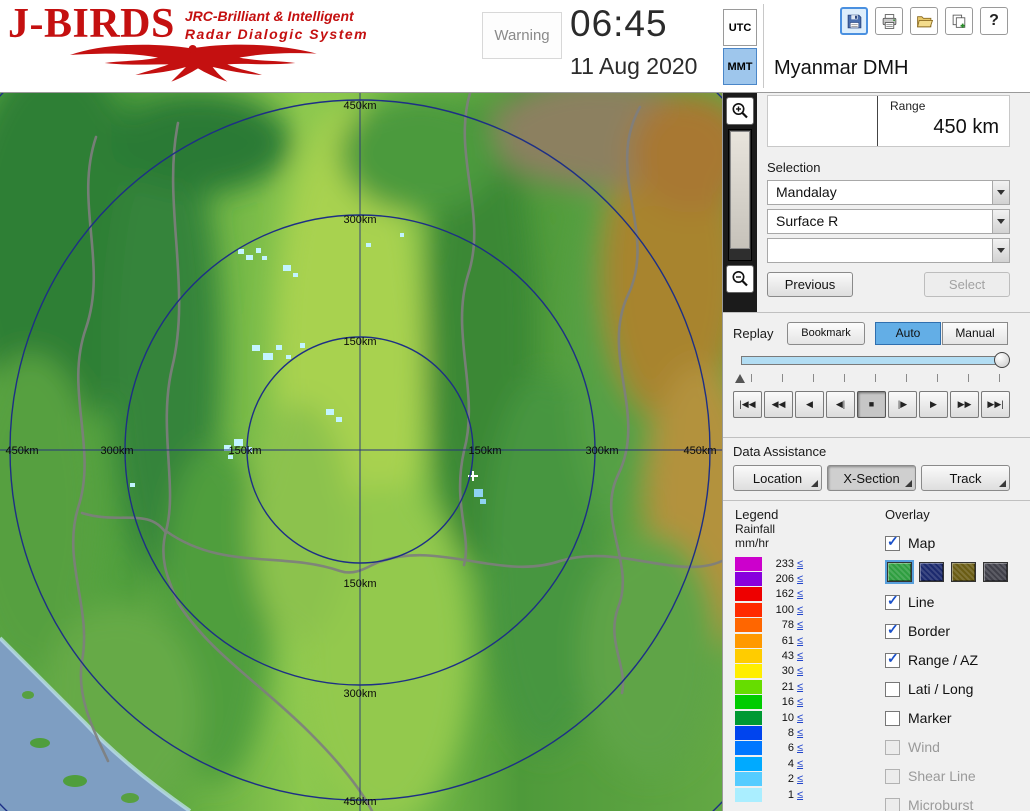  Describe the element at coordinates (957, 602) in the screenshot. I see `overlay-item-line: ✓ Line` at that location.